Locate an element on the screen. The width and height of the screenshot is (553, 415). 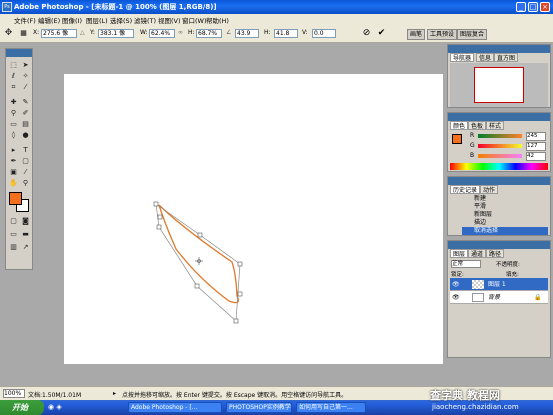
color-ramp is located at coordinates (499, 166).